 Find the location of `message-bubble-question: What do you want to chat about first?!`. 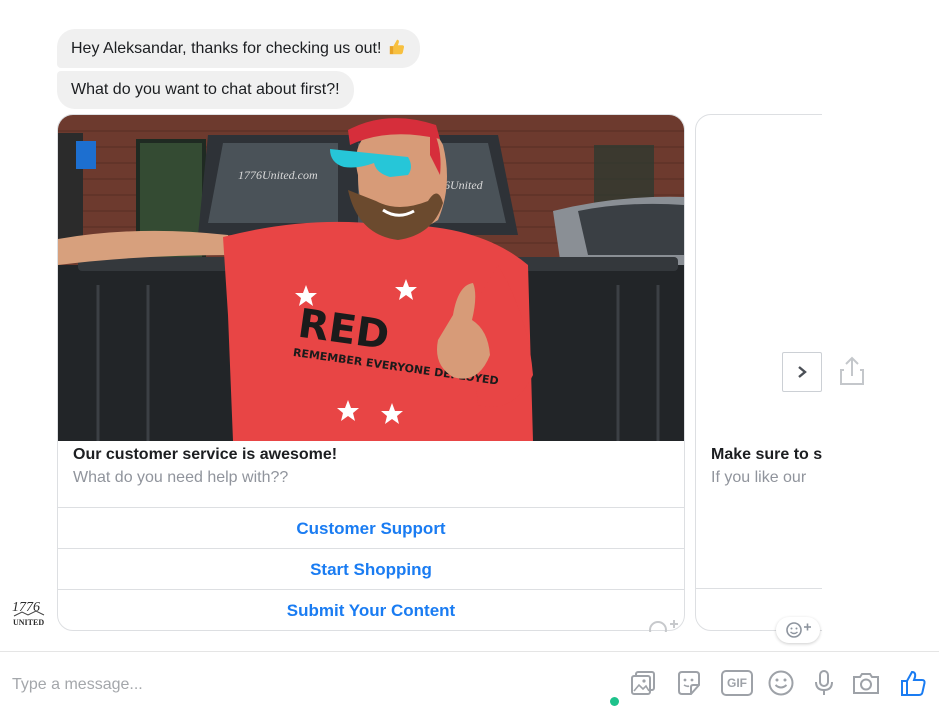

message-bubble-question: What do you want to chat about first?! is located at coordinates (205, 90).